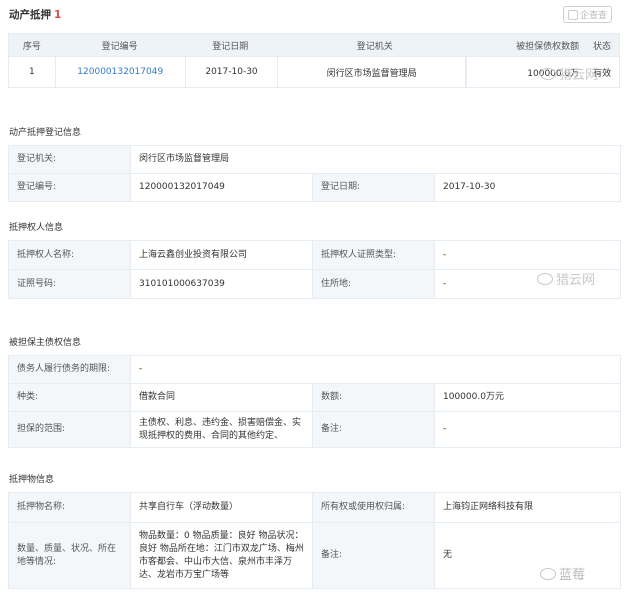 The height and width of the screenshot is (594, 625). What do you see at coordinates (594, 16) in the screenshot?
I see `brand-name: 企查查` at bounding box center [594, 16].